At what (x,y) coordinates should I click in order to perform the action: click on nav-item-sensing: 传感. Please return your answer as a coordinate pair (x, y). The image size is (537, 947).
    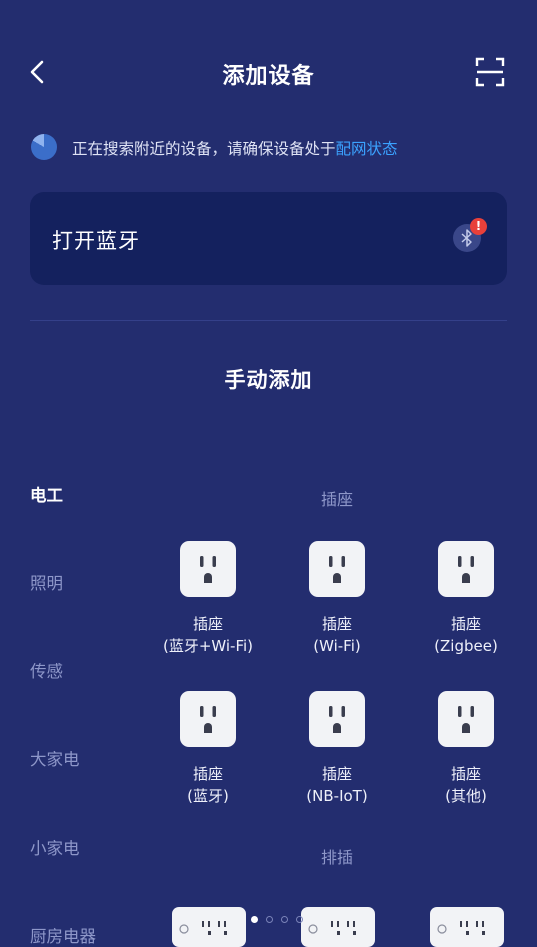
    Looking at the image, I should click on (46, 670).